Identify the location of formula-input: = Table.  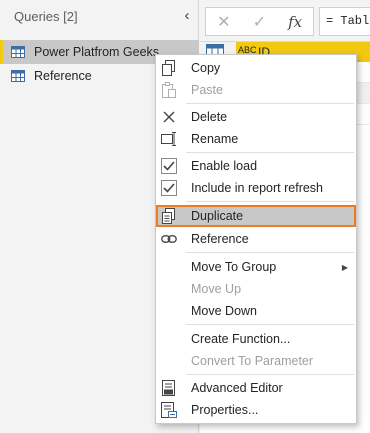
(344, 21).